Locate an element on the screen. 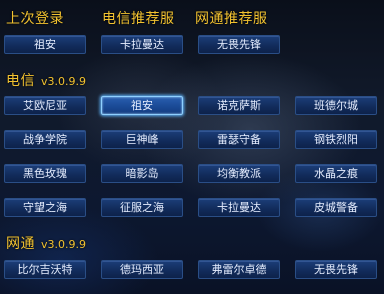 The width and height of the screenshot is (384, 294). netcom-recommend-header: 网通推荐服 is located at coordinates (231, 19).